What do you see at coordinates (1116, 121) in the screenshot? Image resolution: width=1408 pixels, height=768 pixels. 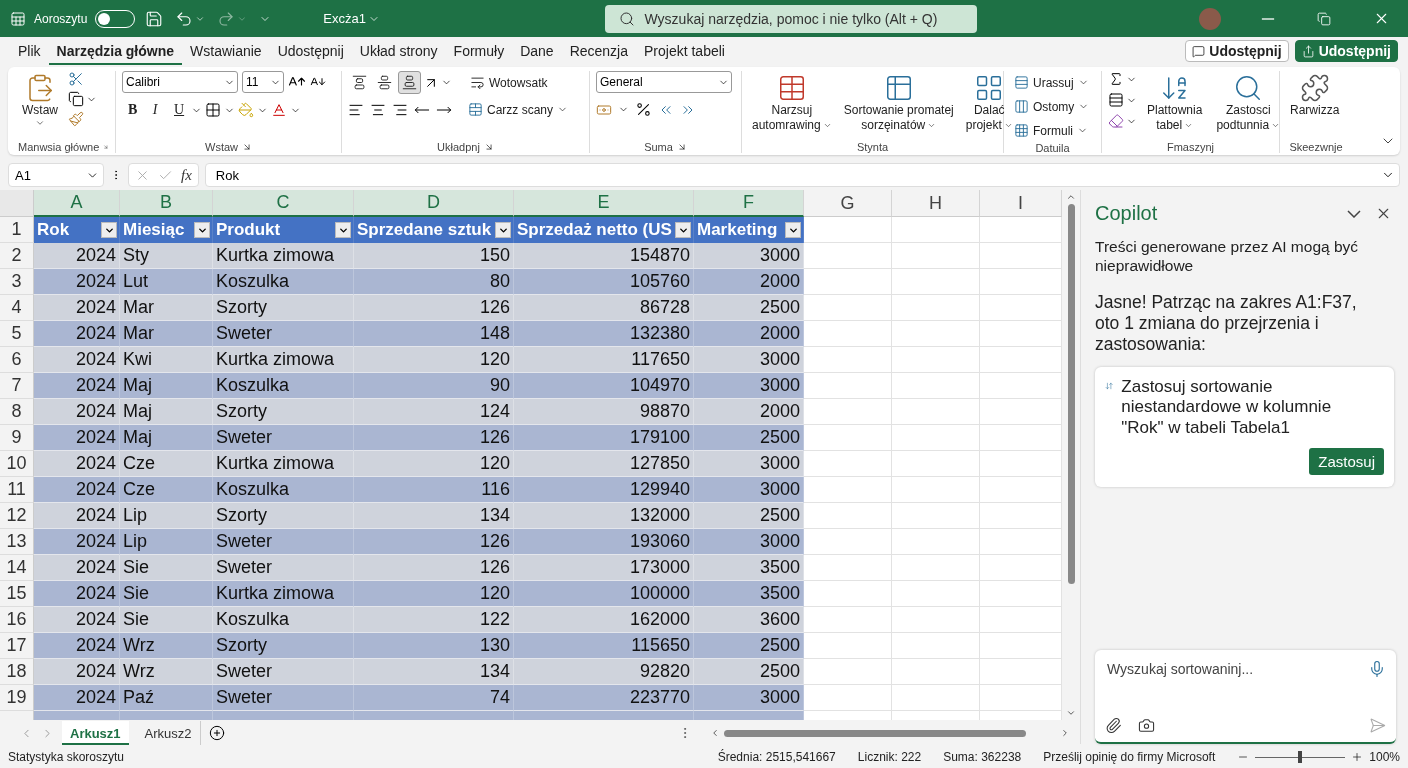 I see `clear-icon` at bounding box center [1116, 121].